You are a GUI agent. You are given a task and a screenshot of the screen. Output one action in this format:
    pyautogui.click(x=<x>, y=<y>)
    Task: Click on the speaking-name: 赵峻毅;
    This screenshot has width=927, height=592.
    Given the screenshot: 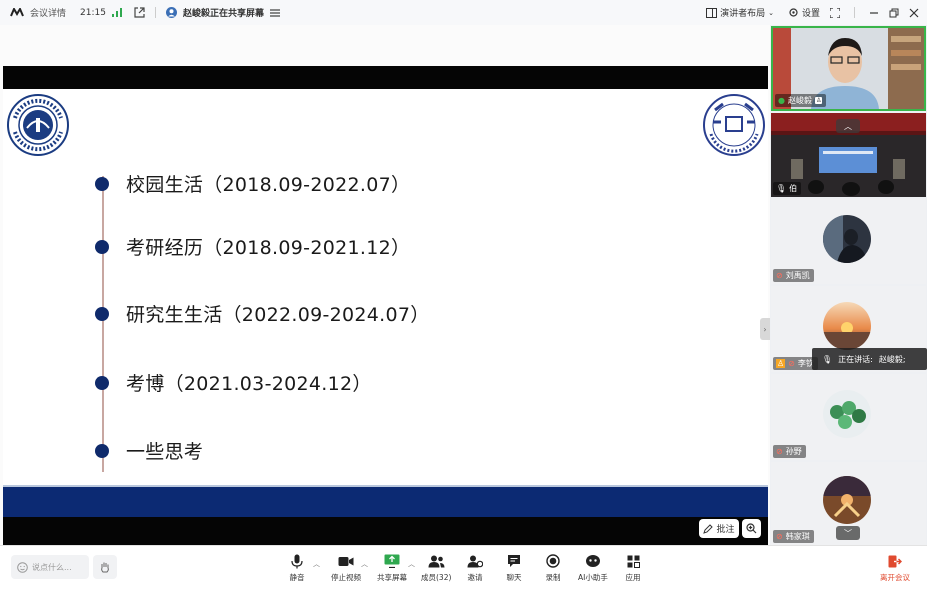 What is the action you would take?
    pyautogui.click(x=892, y=359)
    